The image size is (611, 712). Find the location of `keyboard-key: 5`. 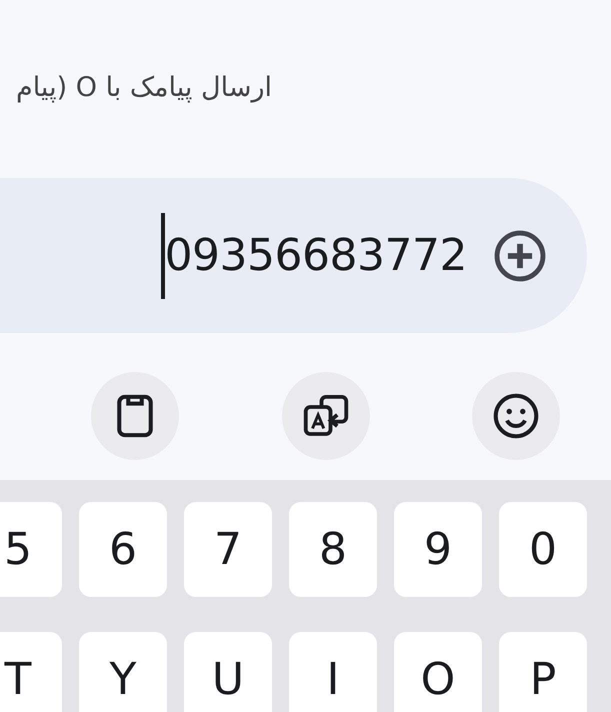

keyboard-key: 5 is located at coordinates (31, 549).